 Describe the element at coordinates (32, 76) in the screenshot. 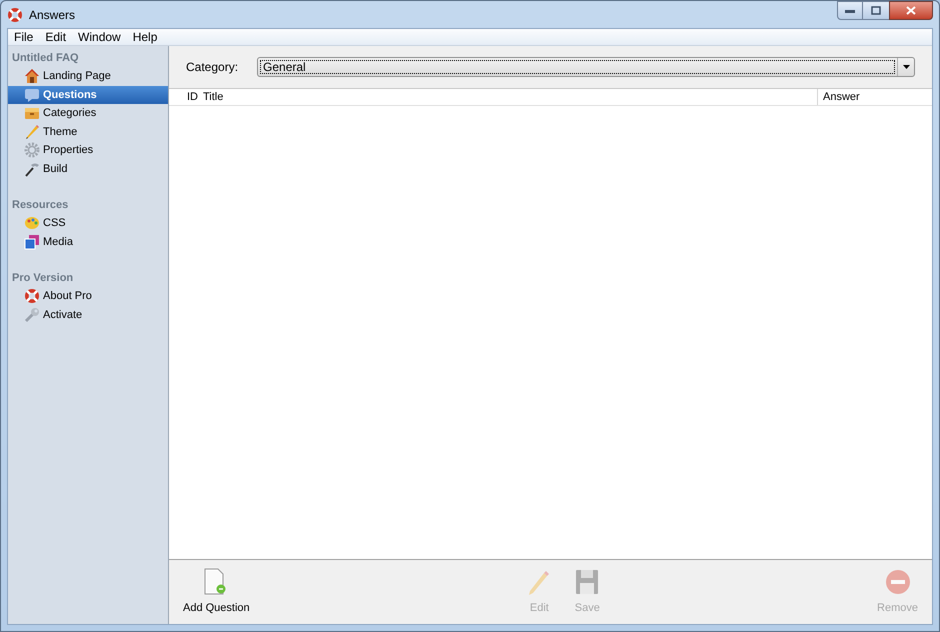

I see `house-icon` at that location.